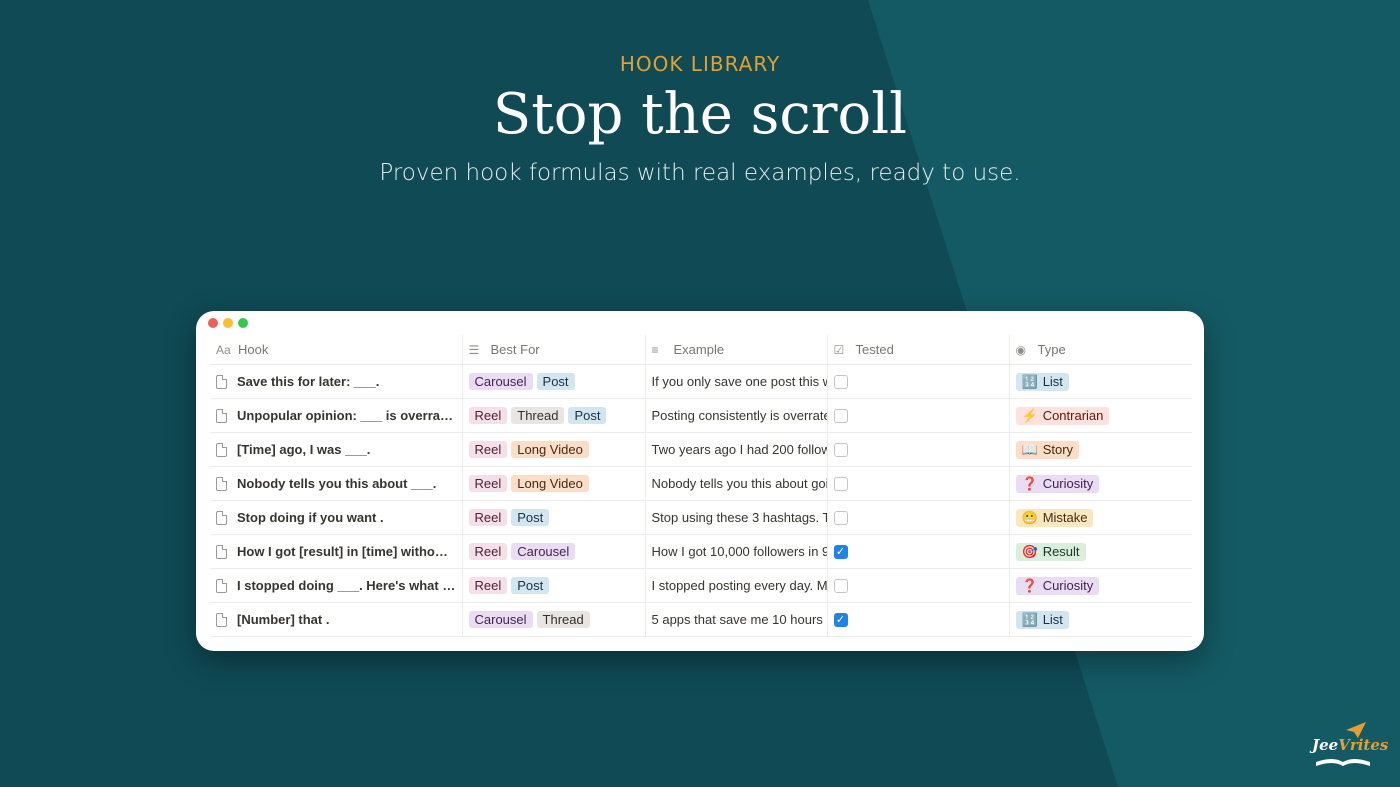  Describe the element at coordinates (735, 449) in the screenshot. I see `example-cell: Two years ago I had 200 followe` at that location.